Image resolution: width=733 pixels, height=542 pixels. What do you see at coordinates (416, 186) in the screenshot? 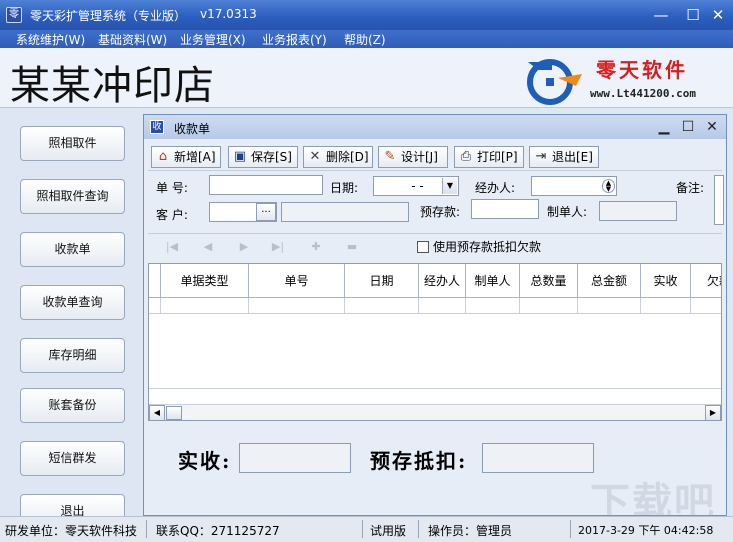
I see `date-picker: - - ▼` at bounding box center [416, 186].